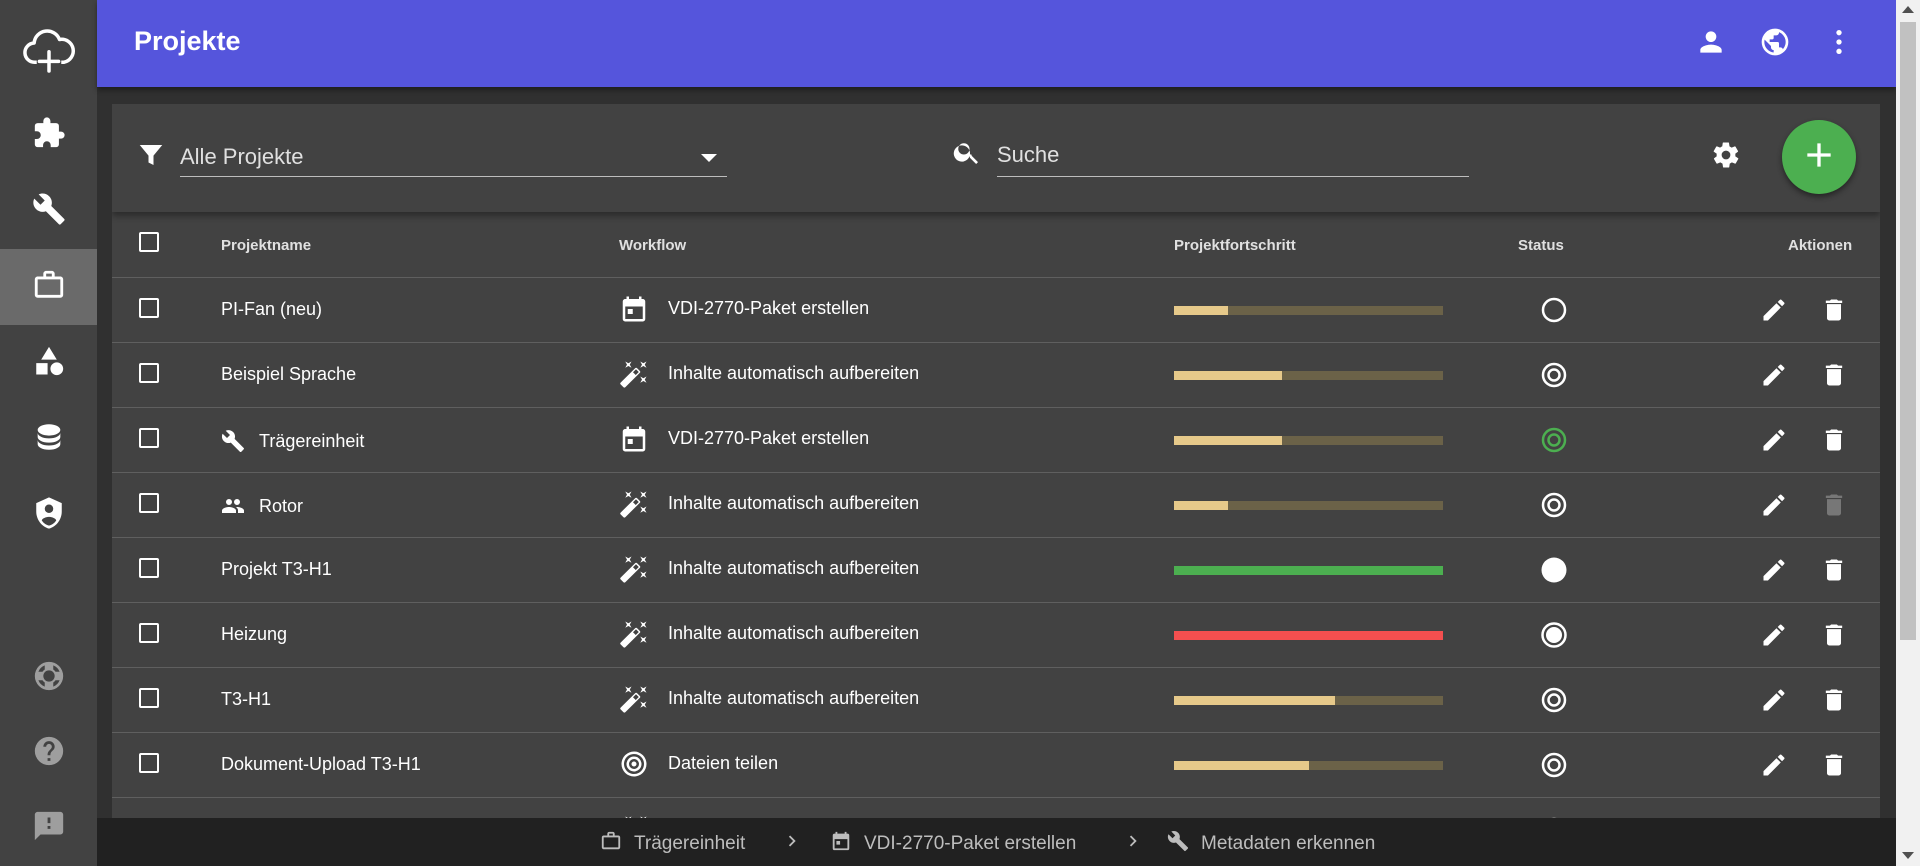  Describe the element at coordinates (996, 700) in the screenshot. I see `table-row: T3-H1 Inhalte automatisch aufbereiten` at that location.